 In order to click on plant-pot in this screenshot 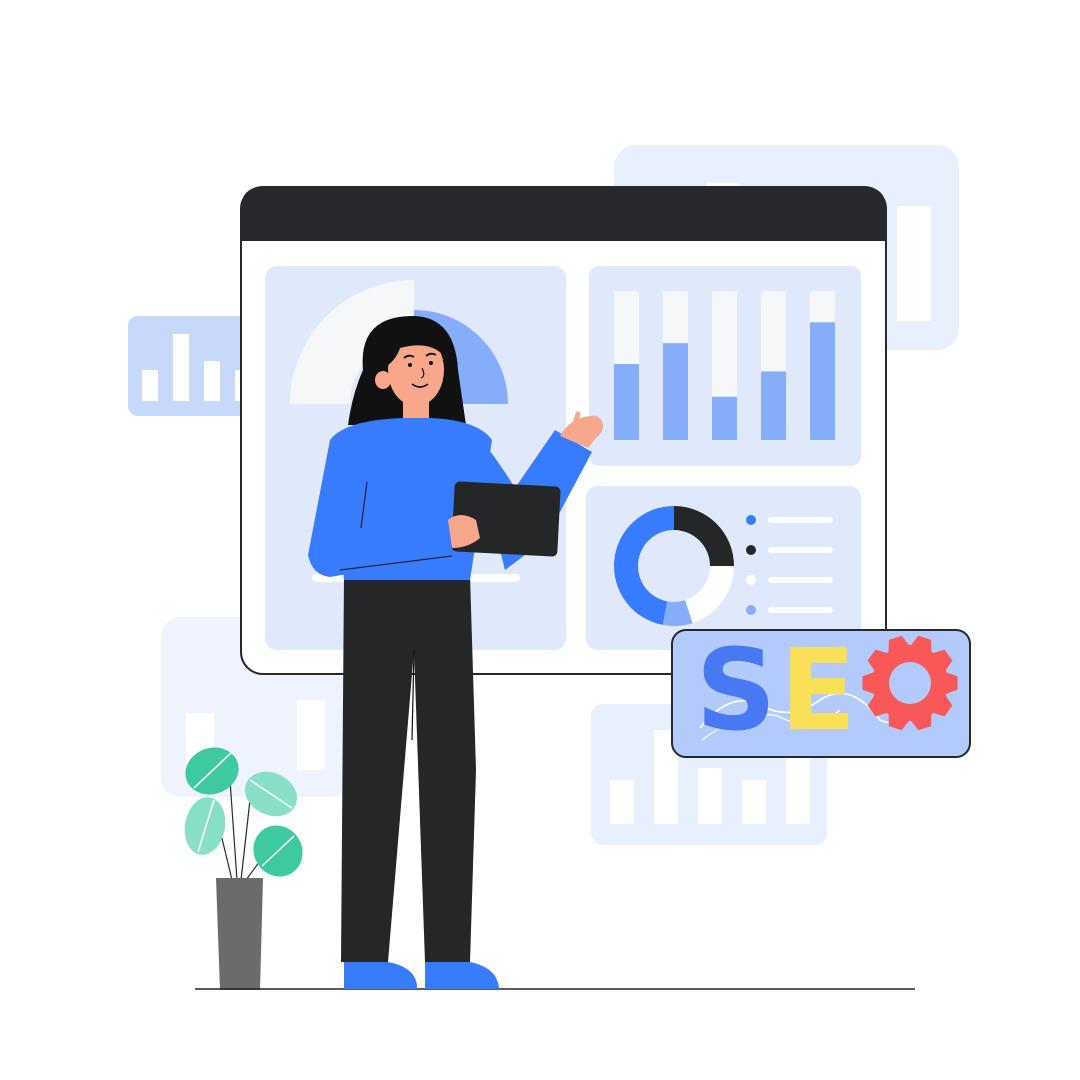, I will do `click(239, 934)`.